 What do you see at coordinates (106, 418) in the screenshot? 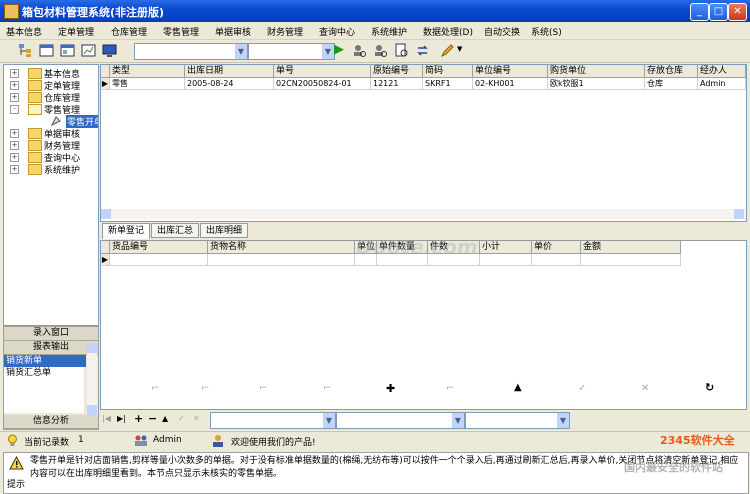
I see `first-record-icon: |◀` at bounding box center [106, 418].